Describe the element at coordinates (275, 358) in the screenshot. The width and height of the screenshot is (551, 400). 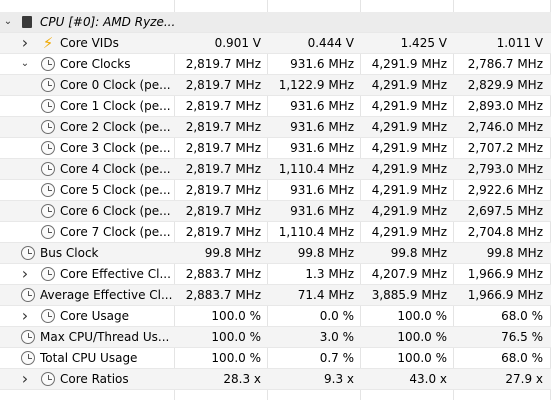
I see `sensor-row: Total CPU Usage 100.0 % 0.7 % 100.0 % 68.0 %` at that location.